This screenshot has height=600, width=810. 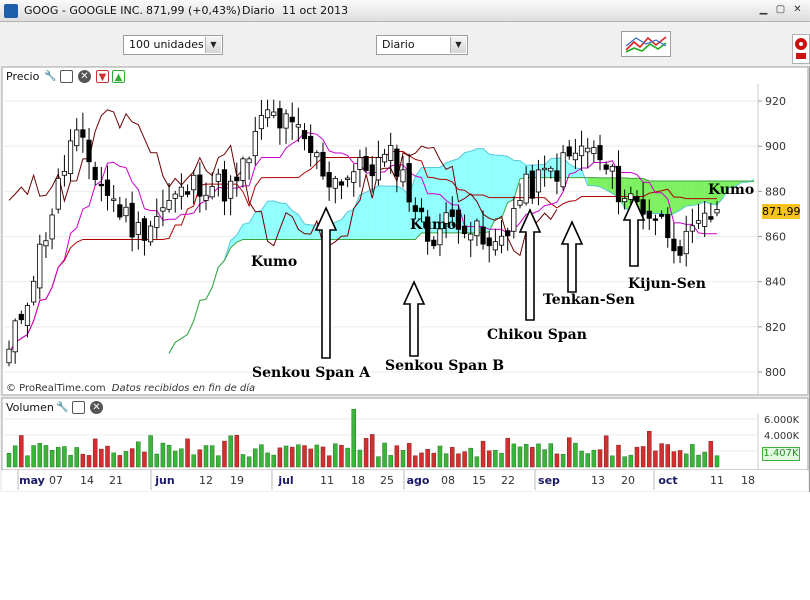 What do you see at coordinates (183, 388) in the screenshot?
I see `watermark-note: Datos recibidos en fin de día` at bounding box center [183, 388].